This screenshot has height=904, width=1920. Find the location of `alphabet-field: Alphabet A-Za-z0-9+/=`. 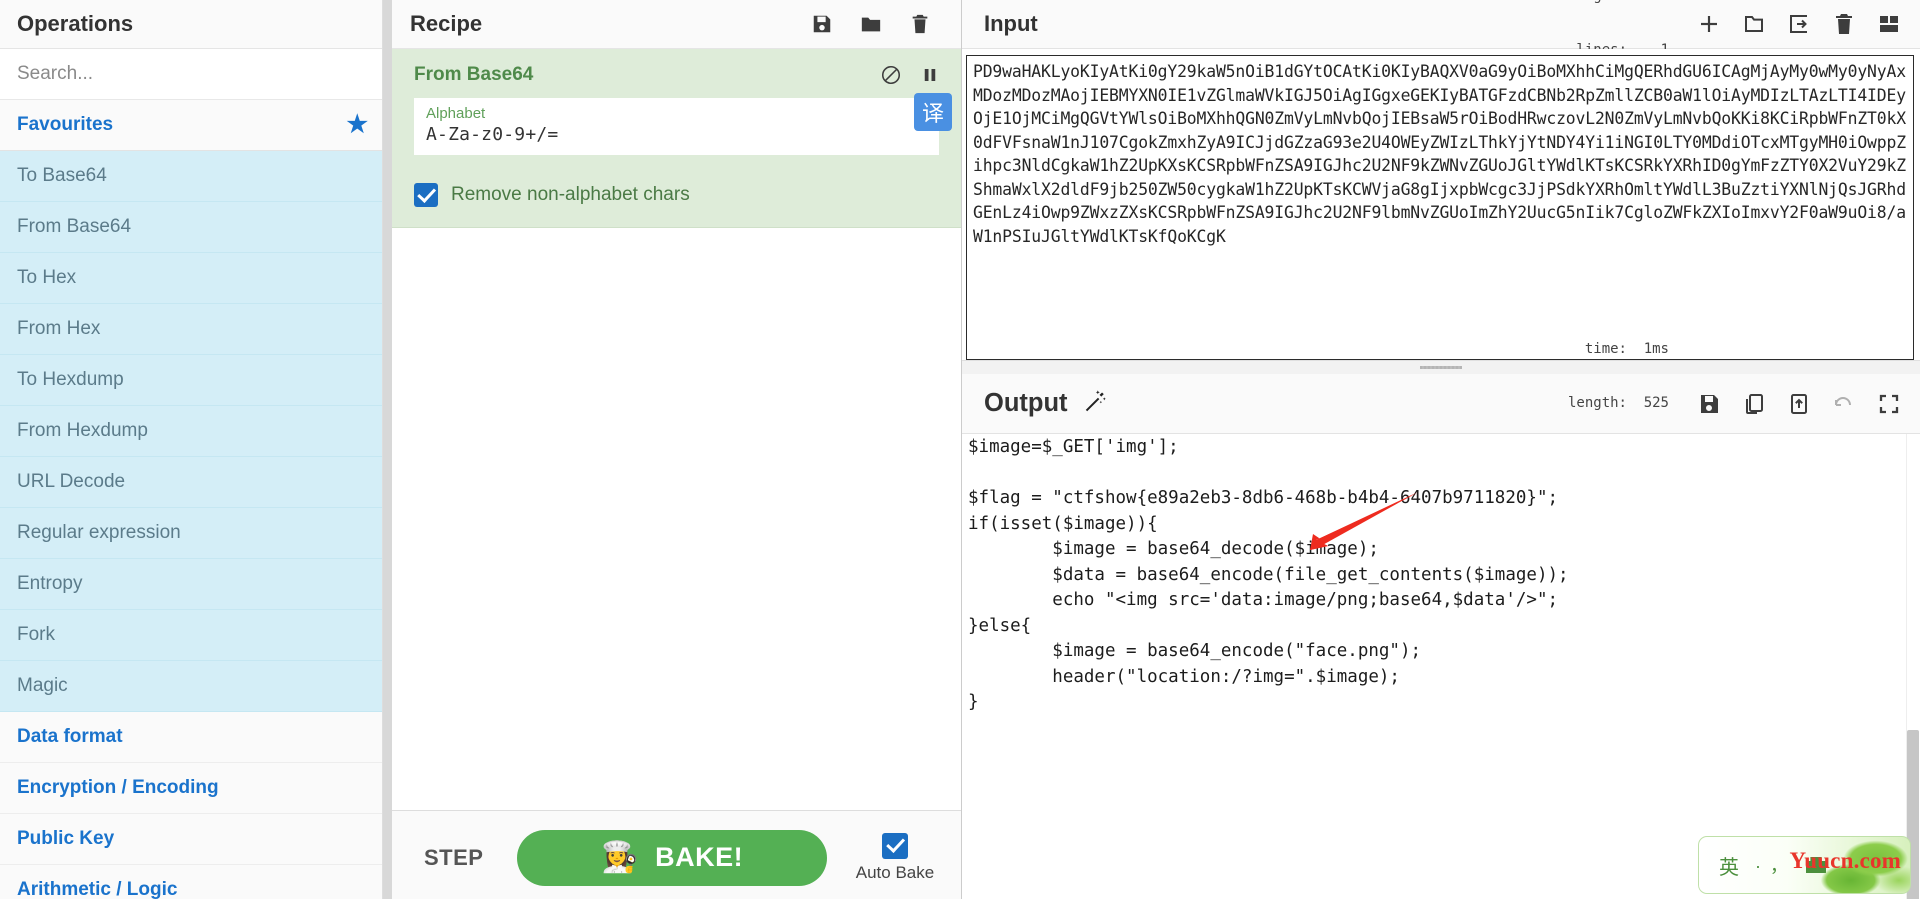

alphabet-field: Alphabet A-Za-z0-9+/= is located at coordinates (676, 127).